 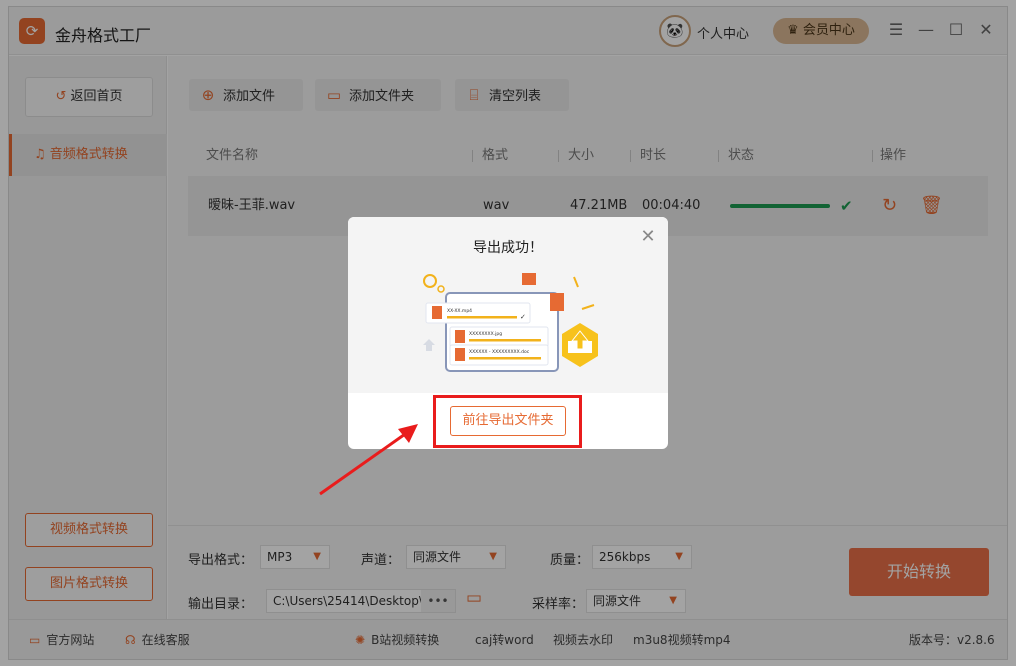 What do you see at coordinates (507, 421) in the screenshot?
I see `highlight-box` at bounding box center [507, 421].